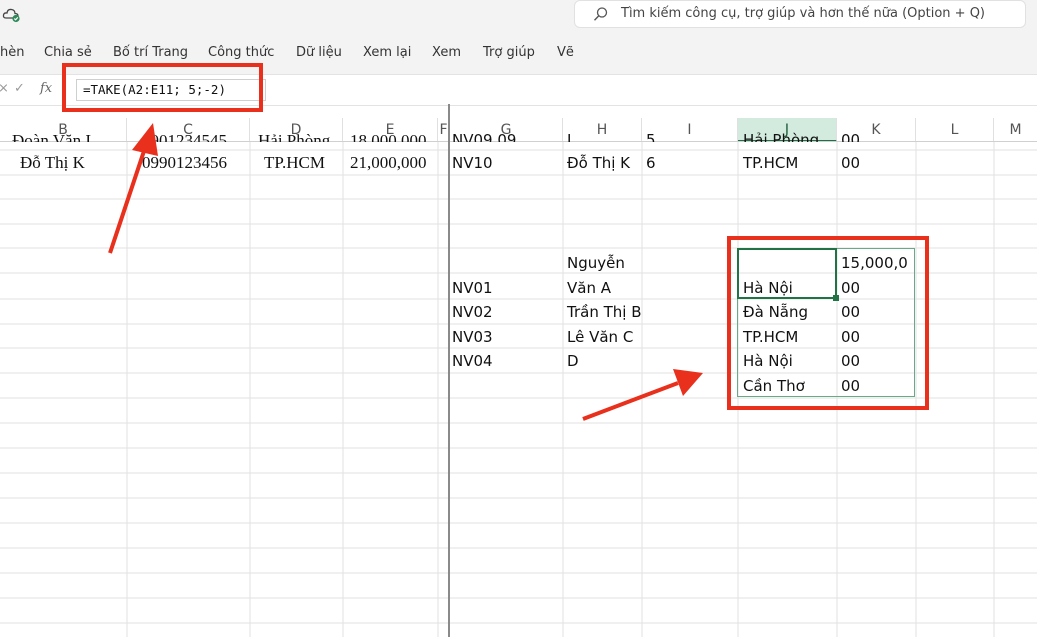 The image size is (1037, 637). What do you see at coordinates (145, 139) in the screenshot?
I see `arrow-to-formula-head` at bounding box center [145, 139].